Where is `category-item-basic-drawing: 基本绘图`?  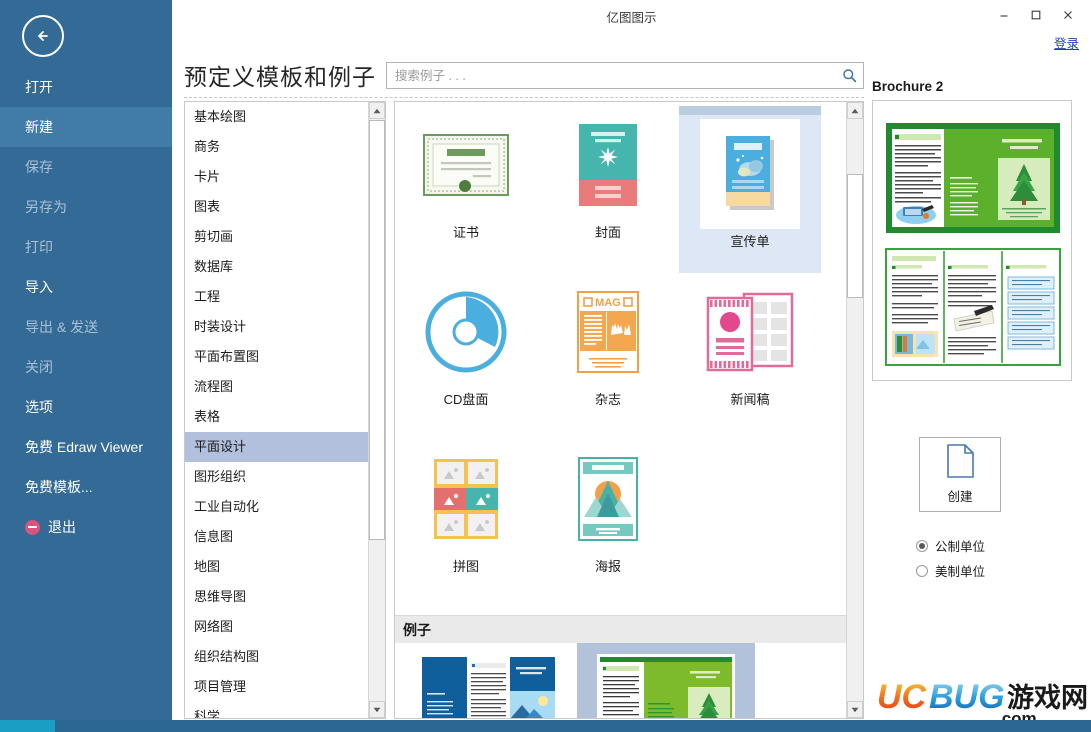 category-item-basic-drawing: 基本绘图 is located at coordinates (277, 117).